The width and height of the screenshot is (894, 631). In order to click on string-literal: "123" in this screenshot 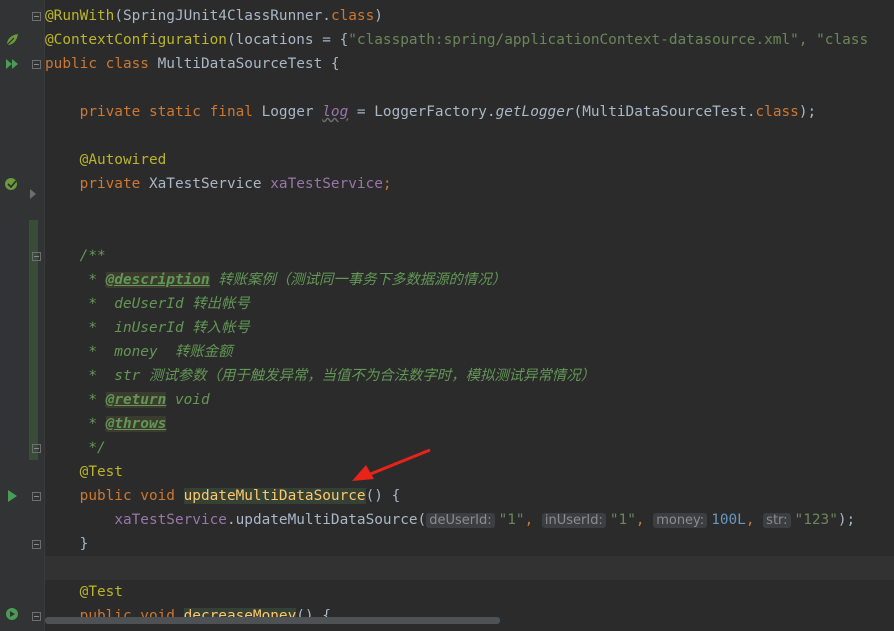, I will do `click(816, 520)`.